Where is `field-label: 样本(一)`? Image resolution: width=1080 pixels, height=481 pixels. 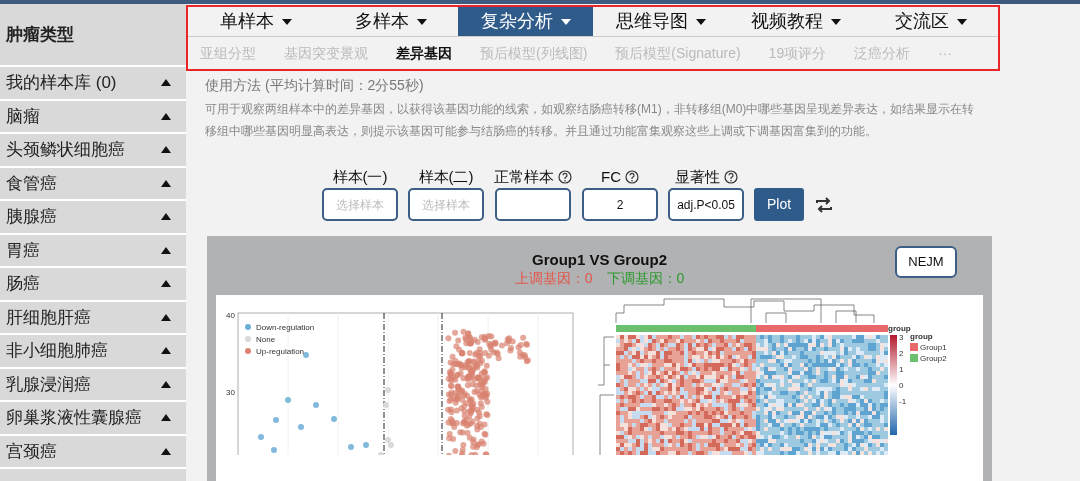
field-label: 样本(一) is located at coordinates (360, 177).